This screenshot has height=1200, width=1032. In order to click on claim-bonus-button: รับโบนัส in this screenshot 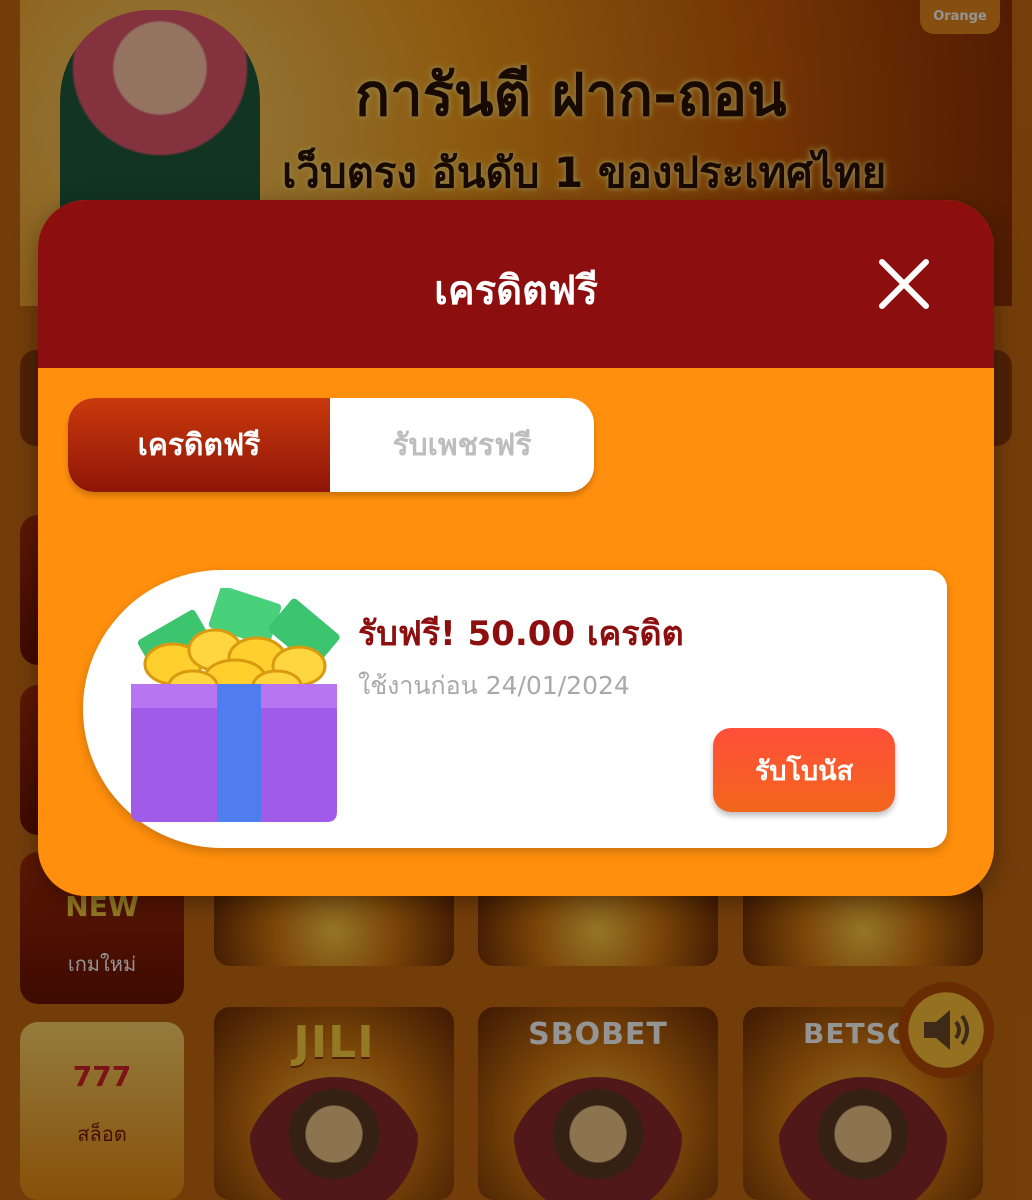, I will do `click(804, 770)`.